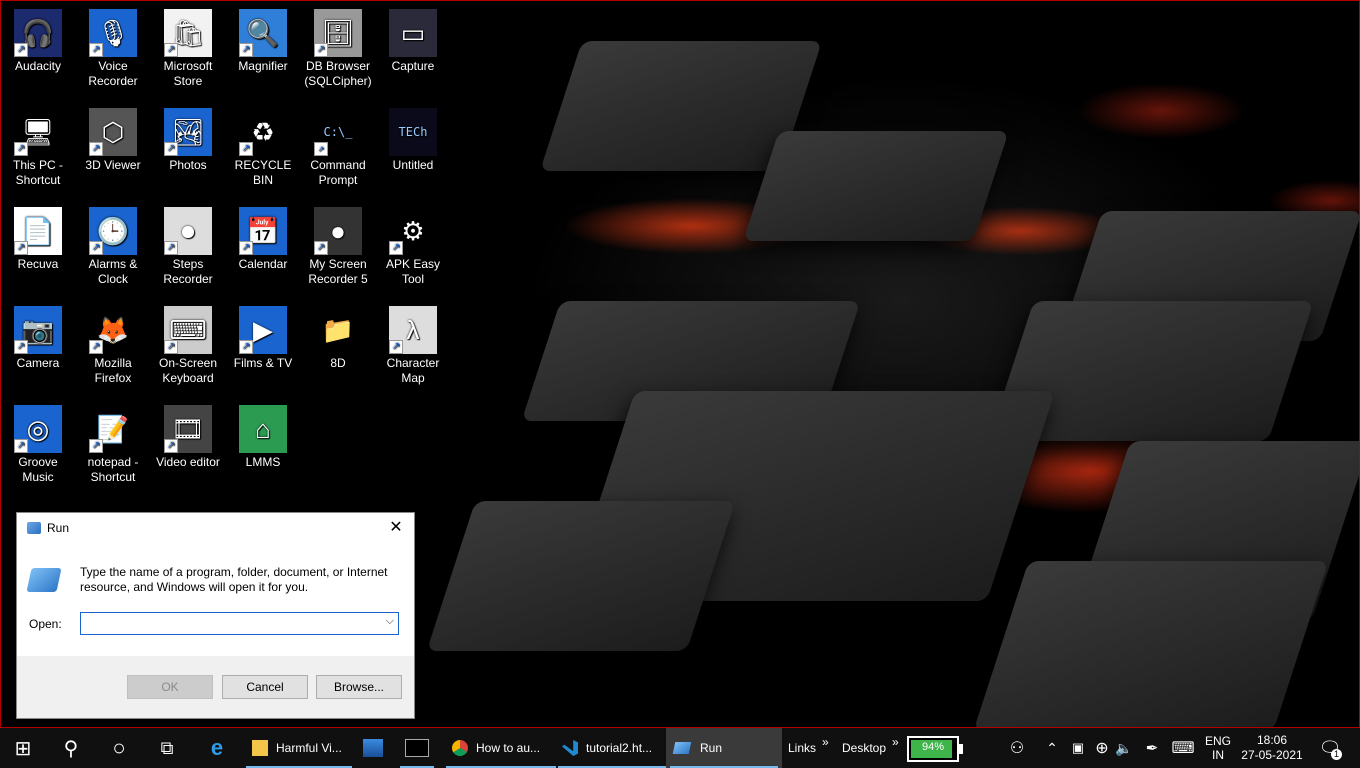 This screenshot has width=1360, height=768. What do you see at coordinates (1272, 755) in the screenshot?
I see `clock-date: 27-05-2021` at bounding box center [1272, 755].